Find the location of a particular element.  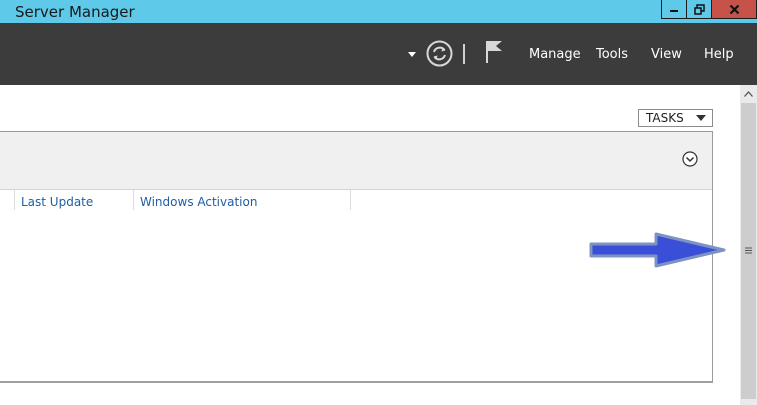

window-controls is located at coordinates (709, 10).